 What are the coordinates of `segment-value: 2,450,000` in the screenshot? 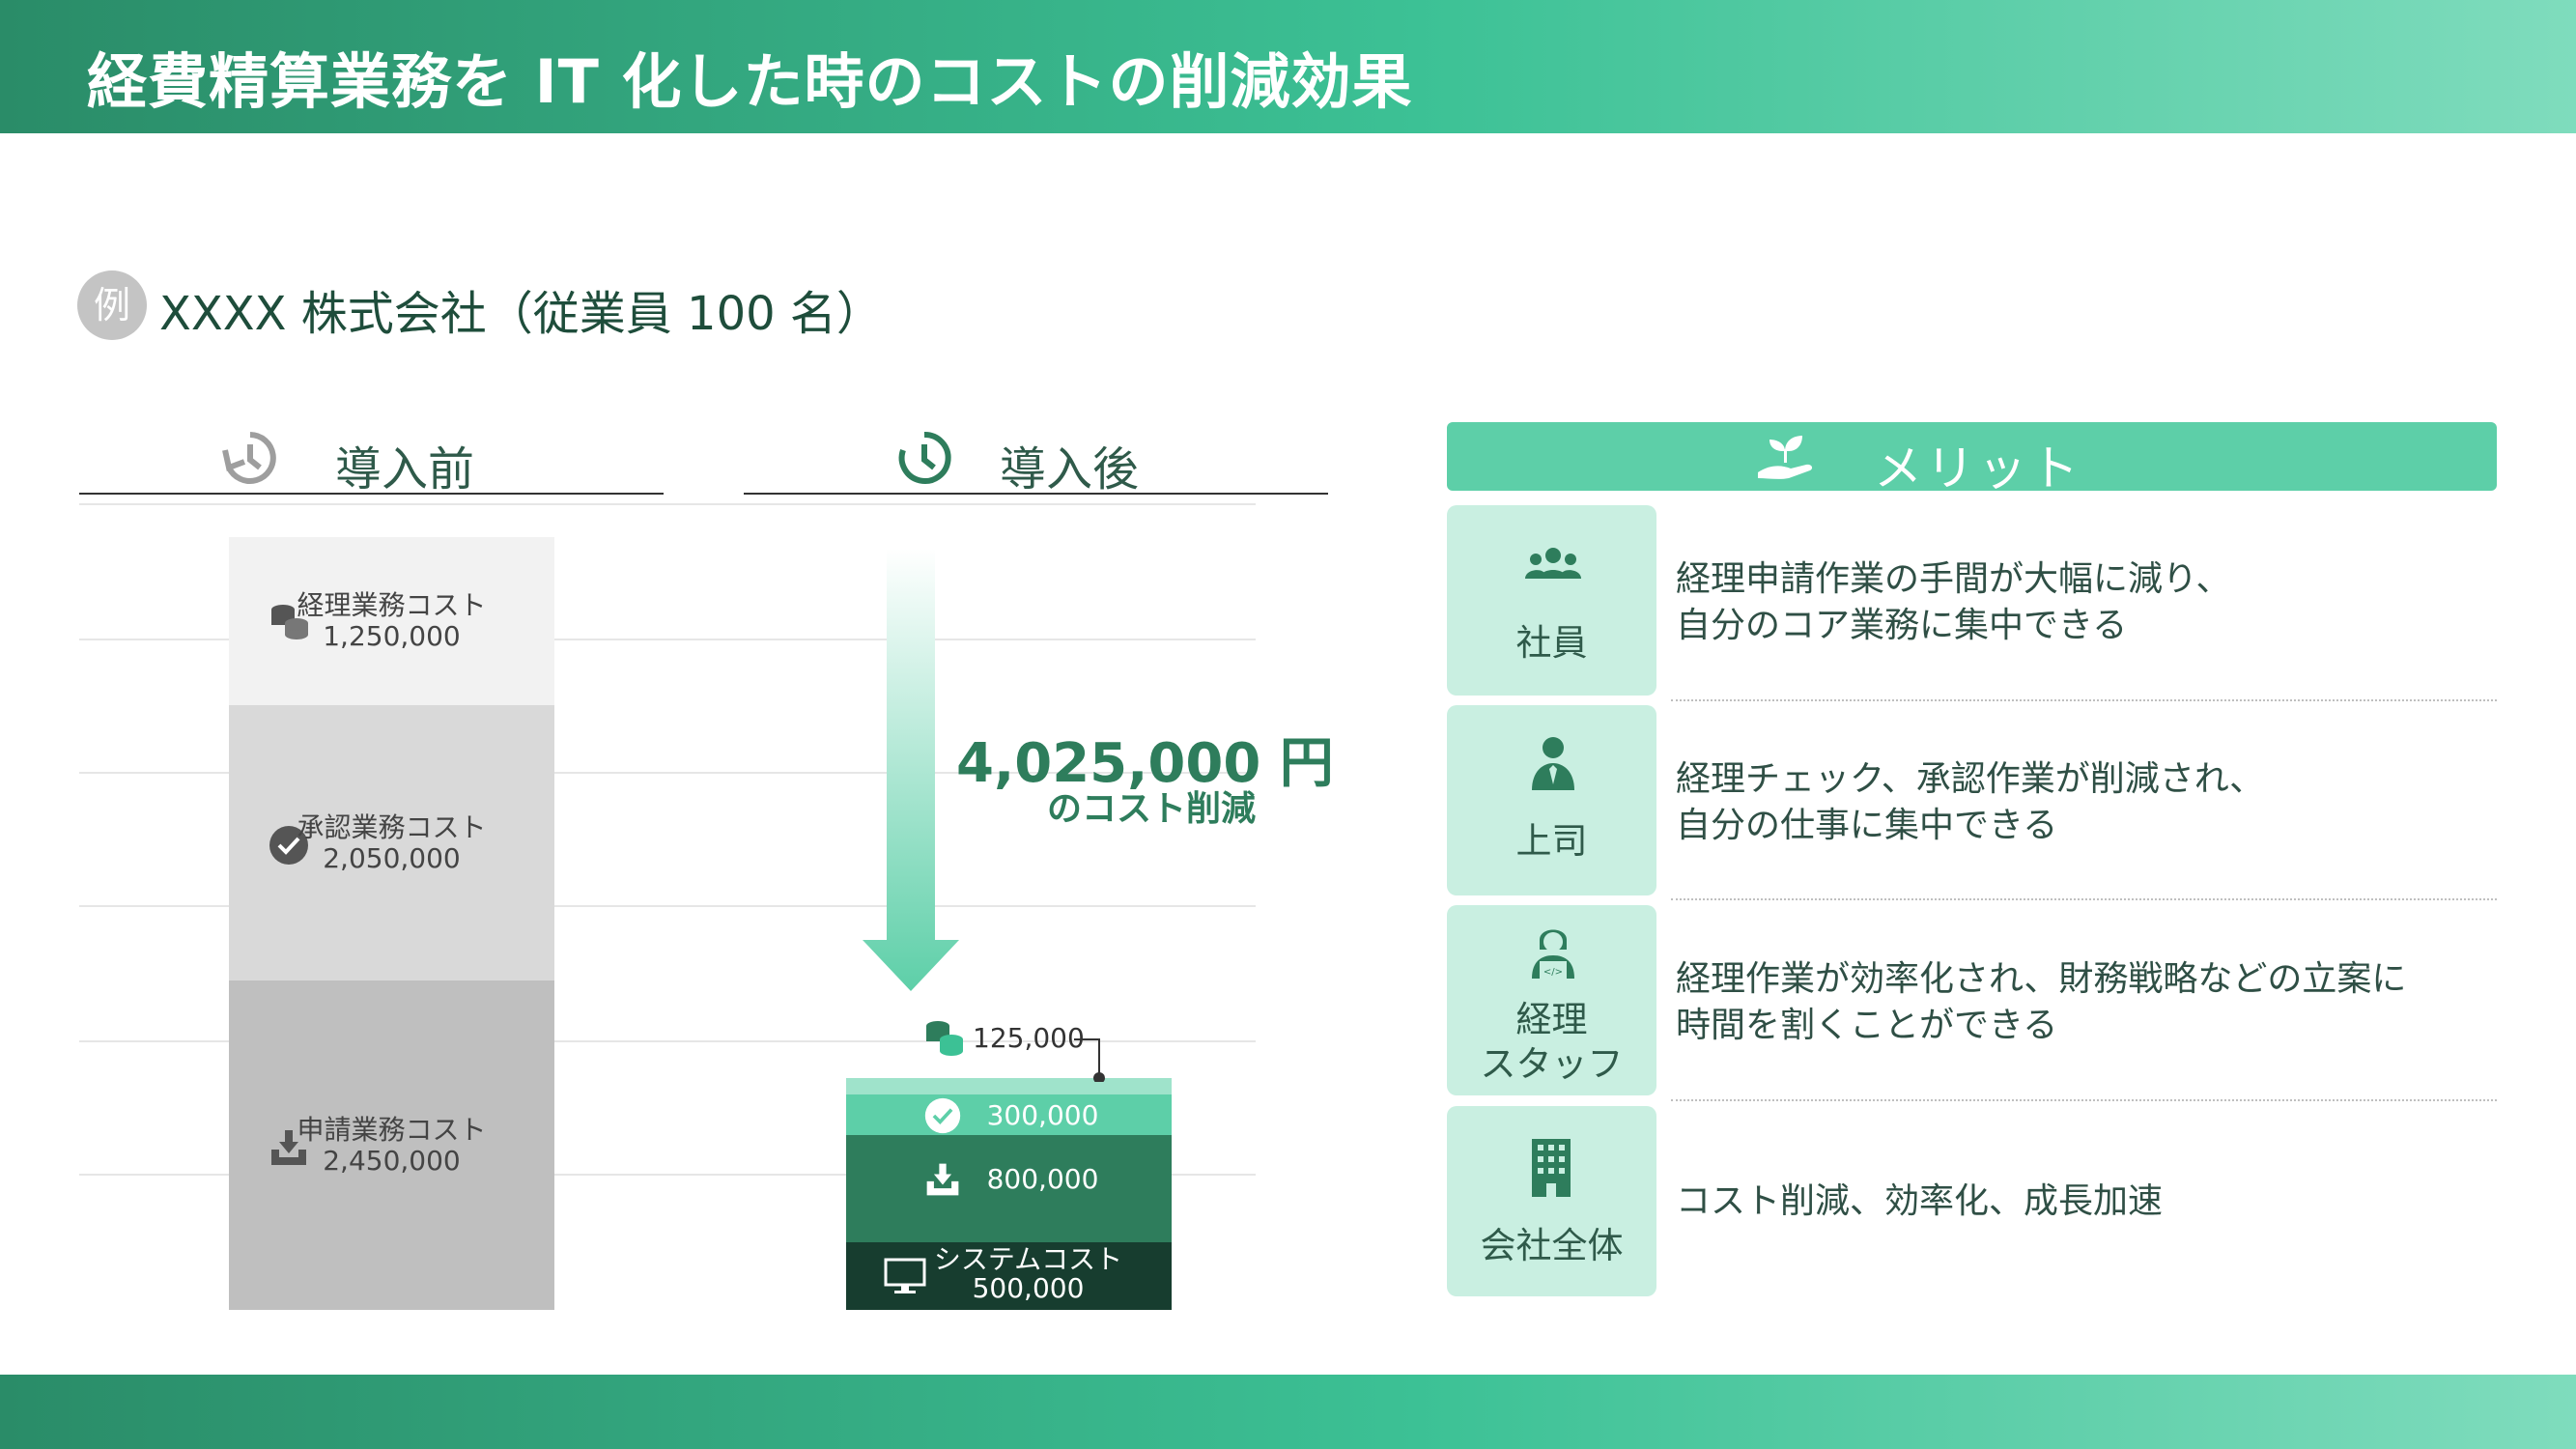 It's located at (392, 1160).